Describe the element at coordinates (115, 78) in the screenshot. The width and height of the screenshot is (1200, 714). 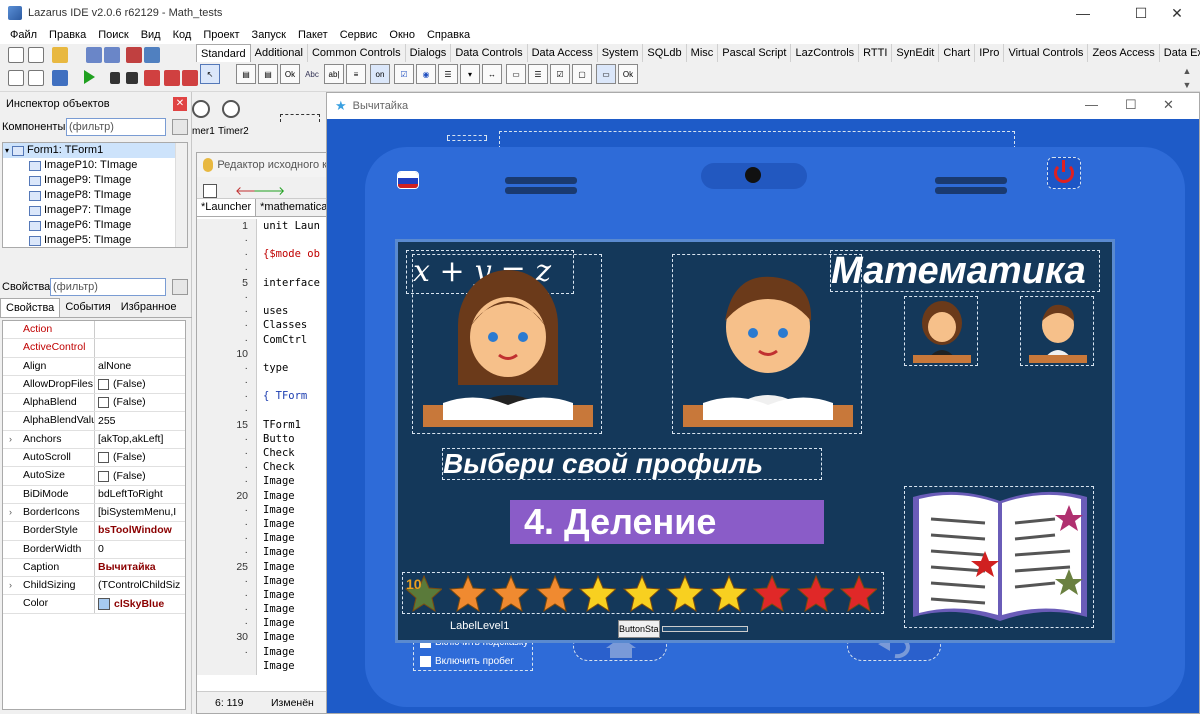
I see `pause-icon` at that location.